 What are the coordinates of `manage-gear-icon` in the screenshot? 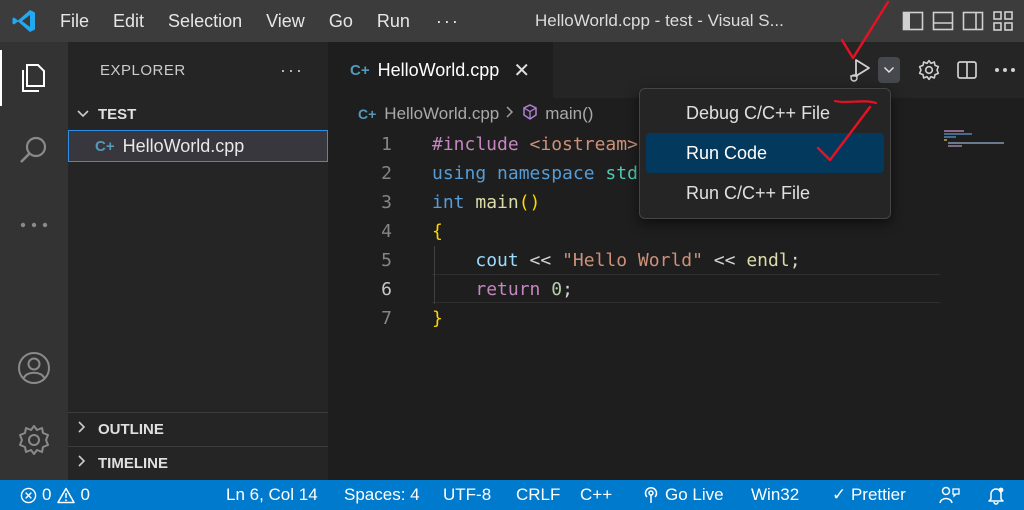 It's located at (34, 440).